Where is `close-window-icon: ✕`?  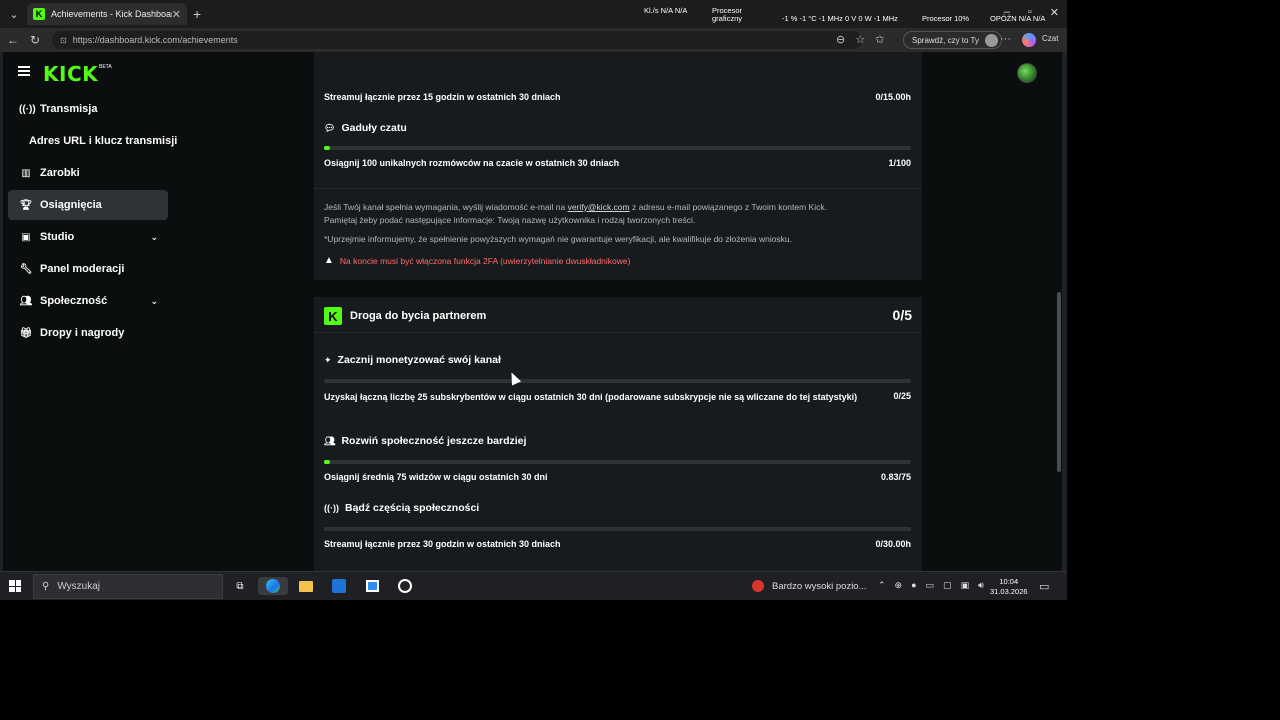
close-window-icon: ✕ is located at coordinates (1054, 12).